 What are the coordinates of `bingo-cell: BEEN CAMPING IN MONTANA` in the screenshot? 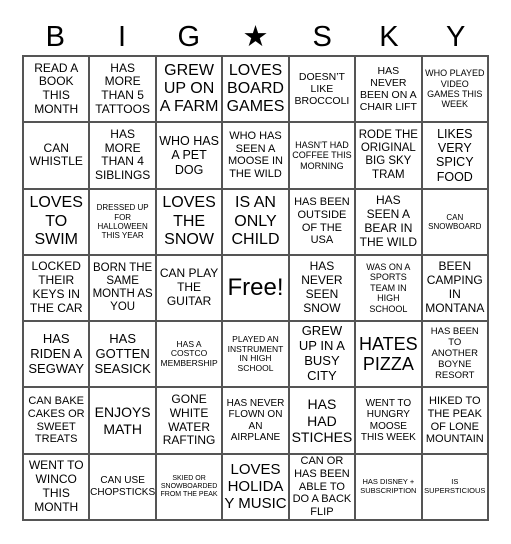 It's located at (454, 288).